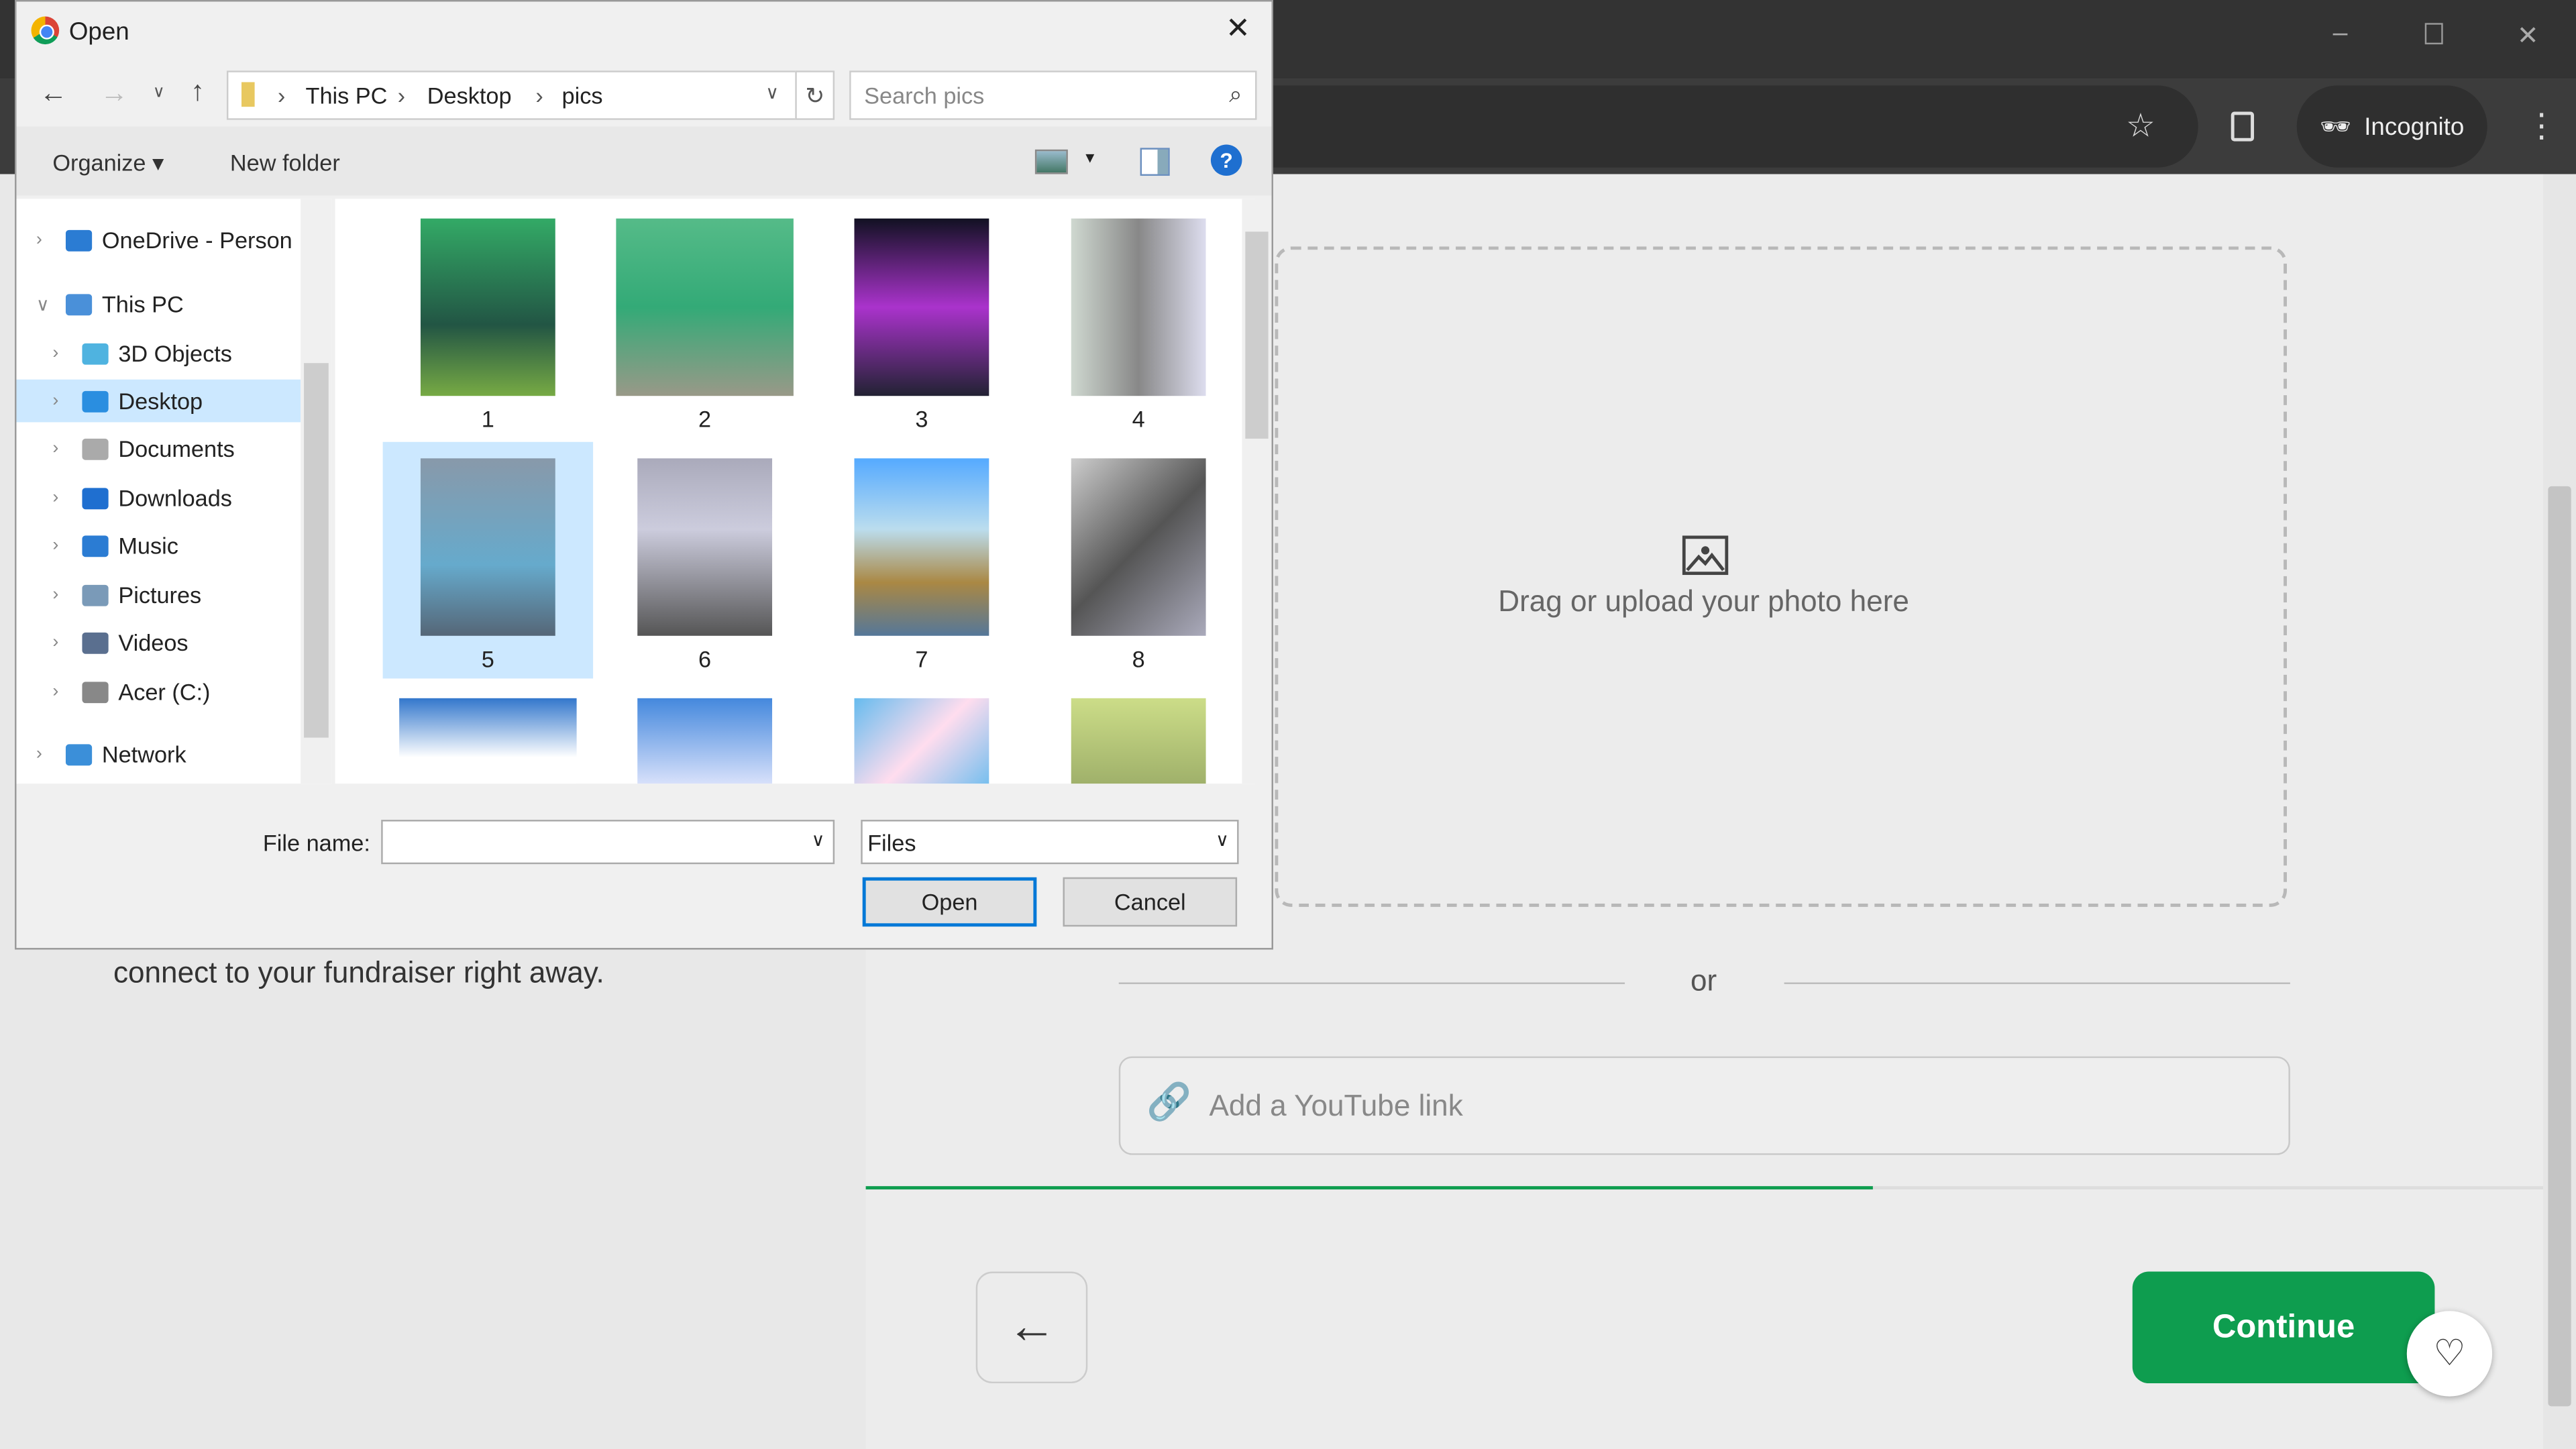  Describe the element at coordinates (488, 560) in the screenshot. I see `file-item: 5` at that location.